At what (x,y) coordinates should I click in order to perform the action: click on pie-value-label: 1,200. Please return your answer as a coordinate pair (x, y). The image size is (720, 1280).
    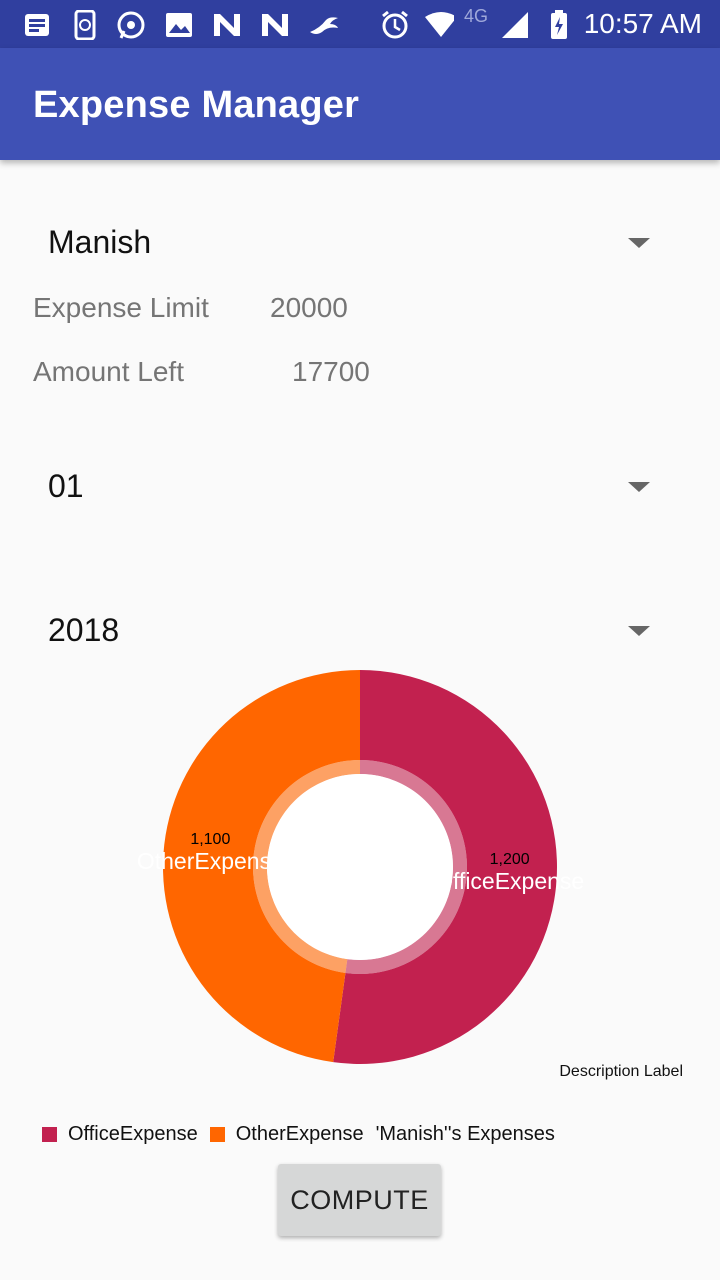
    Looking at the image, I should click on (510, 859).